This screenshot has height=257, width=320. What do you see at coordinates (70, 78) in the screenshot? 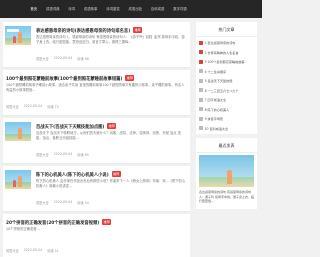
I see `post-title: 100个最到照花蒙睡前故事(100个最到照花蒙睡前故事短篇) 推荐` at bounding box center [70, 78].